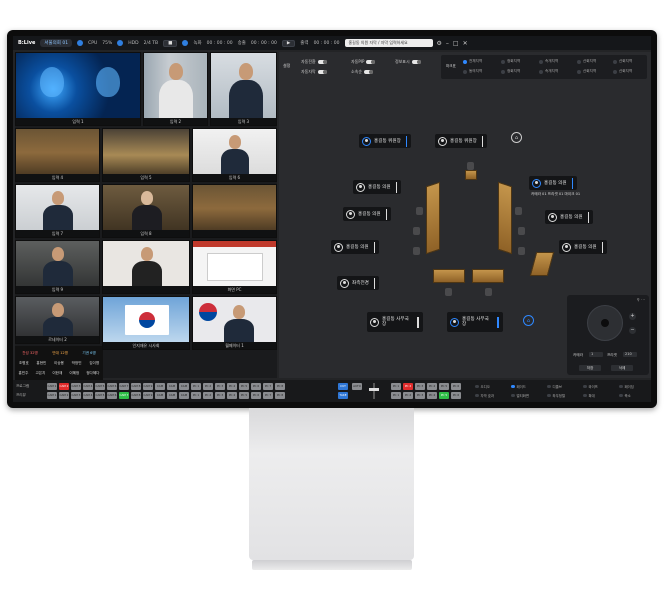 This screenshot has width=664, height=600. I want to click on marker-option: 정회지역, so click(510, 71).